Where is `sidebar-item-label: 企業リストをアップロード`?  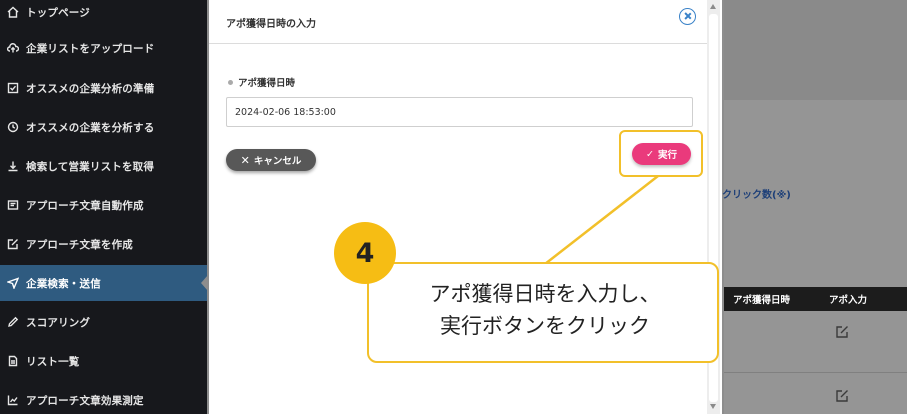 sidebar-item-label: 企業リストをアップロード is located at coordinates (90, 48).